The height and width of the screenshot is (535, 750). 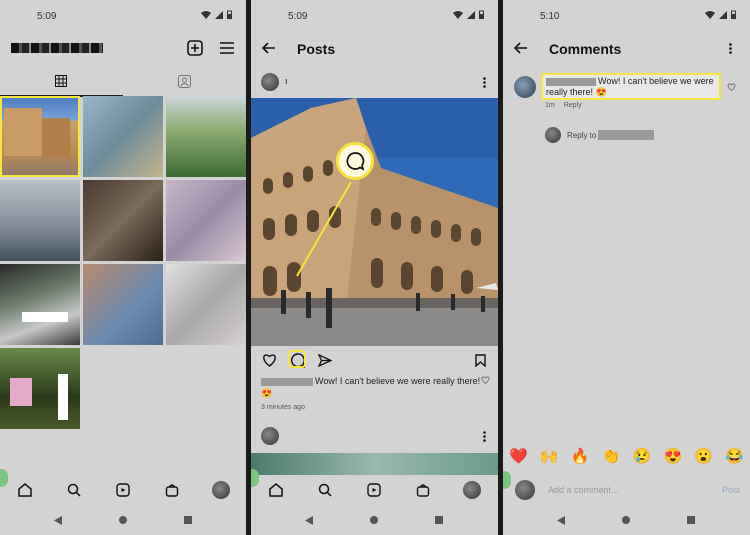 I want to click on commenter-avatar, so click(x=525, y=87).